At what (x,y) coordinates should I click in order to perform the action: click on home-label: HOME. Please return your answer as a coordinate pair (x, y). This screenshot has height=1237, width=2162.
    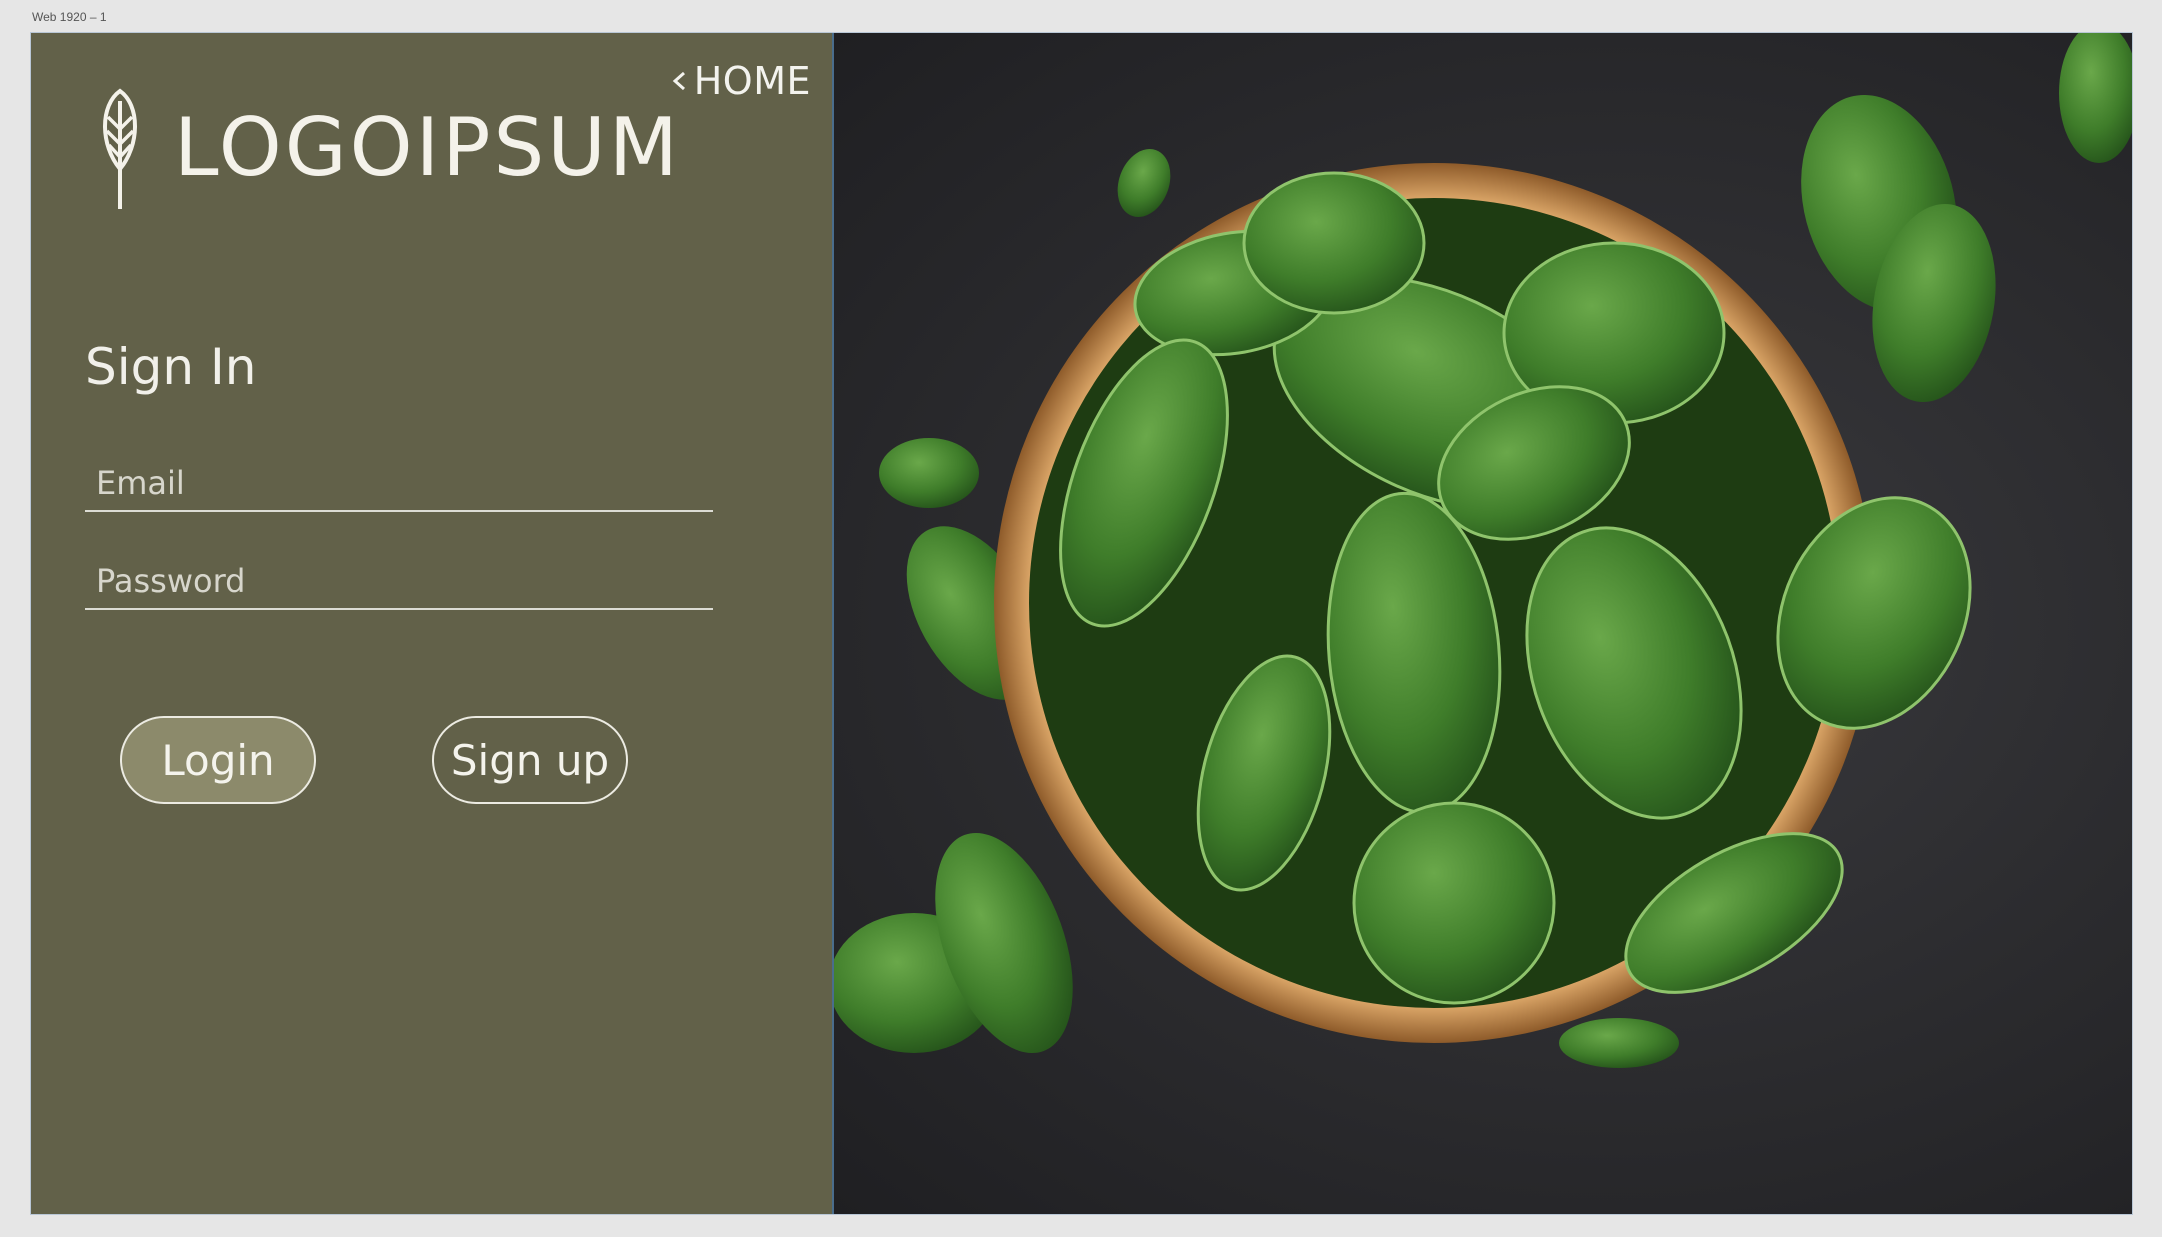
    Looking at the image, I should click on (752, 81).